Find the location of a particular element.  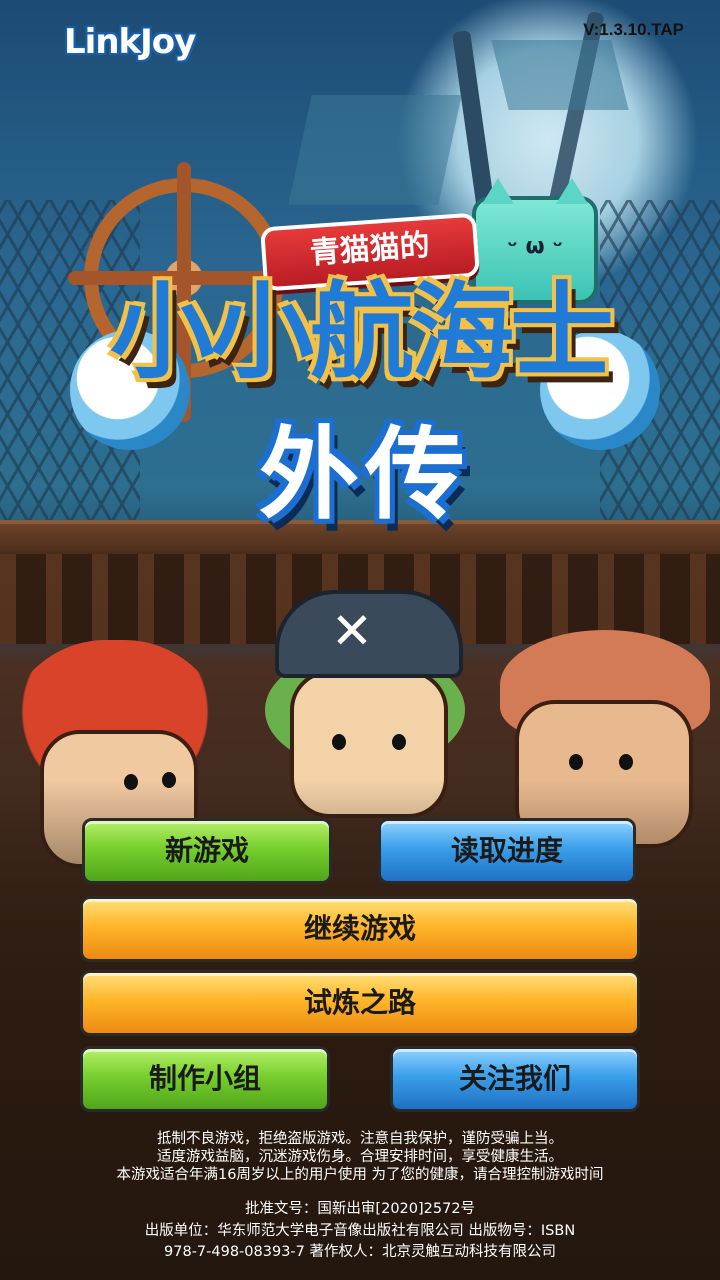

age-notice-line: 本游戏适合年满16周岁以上的用户使用 为了您的健康，请合理控制游戏时间 is located at coordinates (360, 1175).